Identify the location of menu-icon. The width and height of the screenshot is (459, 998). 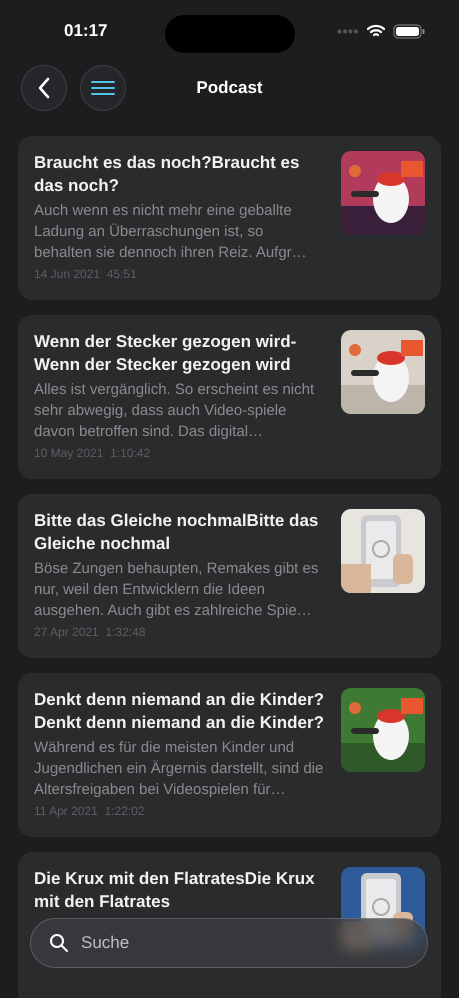
(103, 88).